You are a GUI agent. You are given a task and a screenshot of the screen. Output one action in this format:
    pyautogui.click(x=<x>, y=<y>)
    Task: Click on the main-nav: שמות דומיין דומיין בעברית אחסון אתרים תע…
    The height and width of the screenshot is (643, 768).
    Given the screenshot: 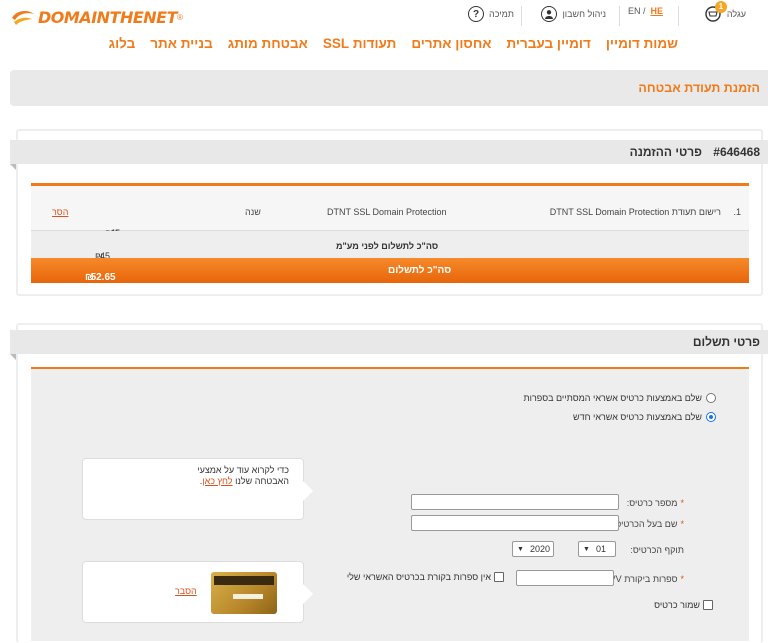 What is the action you would take?
    pyautogui.click(x=393, y=46)
    